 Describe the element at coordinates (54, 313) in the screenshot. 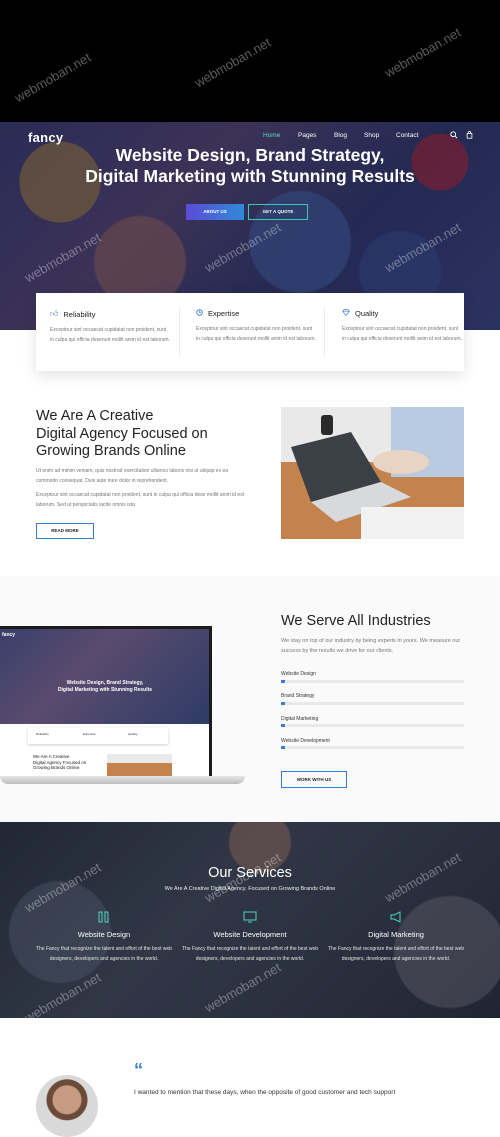

I see `thumbs-up-icon: 👍︎` at that location.